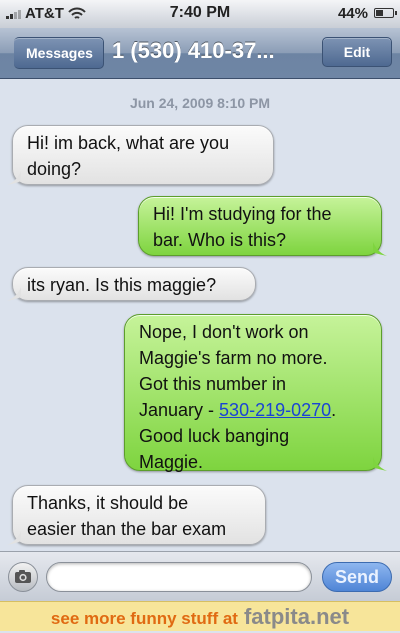  Describe the element at coordinates (128, 143) in the screenshot. I see `message-line: Hi! im back, what are you` at that location.